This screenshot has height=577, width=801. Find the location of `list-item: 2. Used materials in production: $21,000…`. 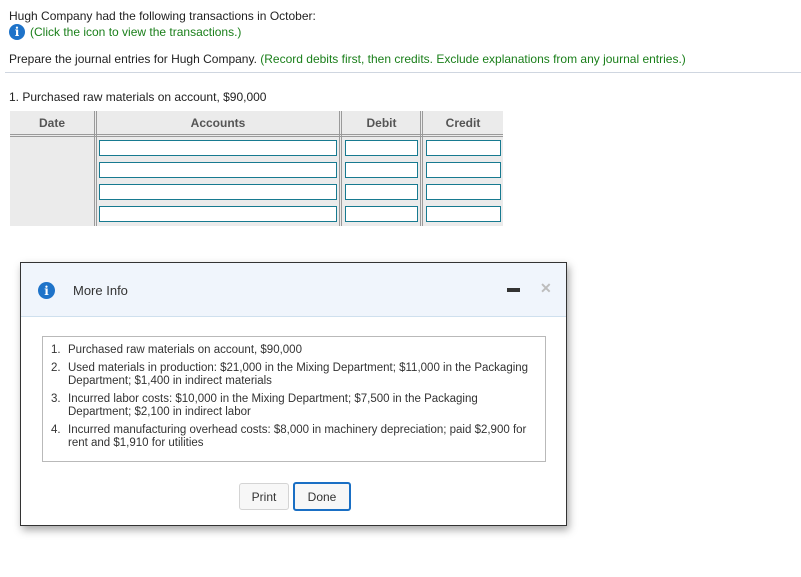

list-item: 2. Used materials in production: $21,000… is located at coordinates (294, 375).